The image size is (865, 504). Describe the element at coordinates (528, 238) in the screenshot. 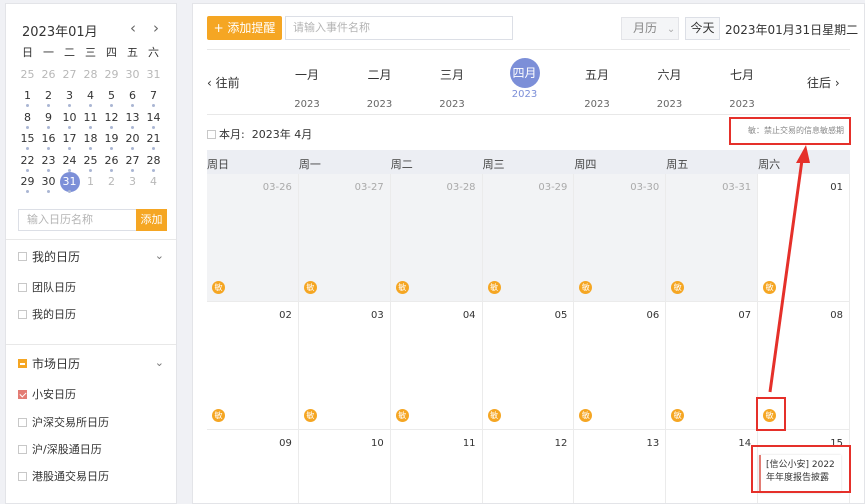

I see `day-cell: 03-29 敏` at that location.